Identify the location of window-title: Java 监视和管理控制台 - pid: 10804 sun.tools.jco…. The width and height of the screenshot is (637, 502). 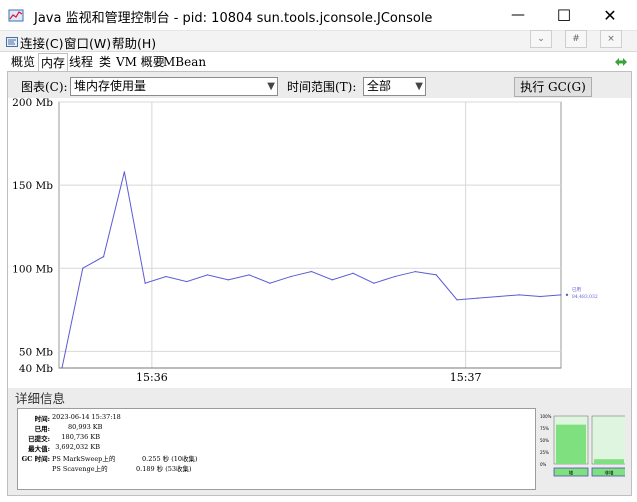
(233, 18).